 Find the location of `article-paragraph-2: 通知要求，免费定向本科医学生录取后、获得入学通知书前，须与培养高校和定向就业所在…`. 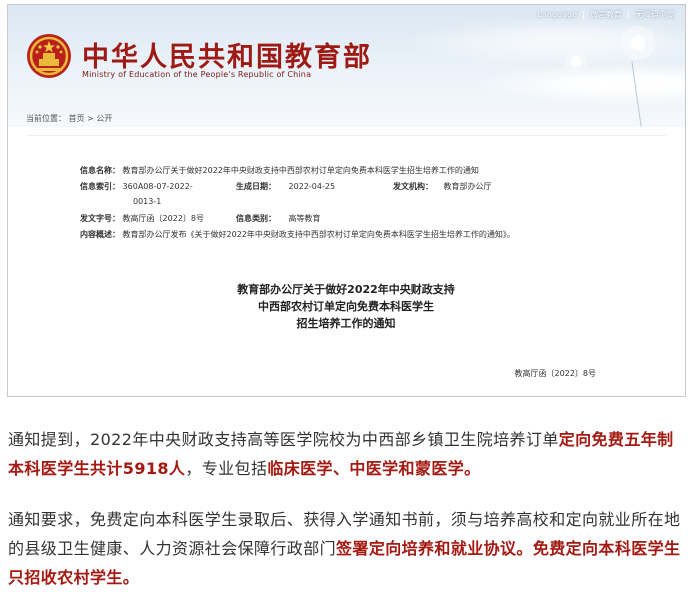

article-paragraph-2: 通知要求，免费定向本科医学生录取后、获得入学通知书前，须与培养高校和定向就业所在… is located at coordinates (348, 548).